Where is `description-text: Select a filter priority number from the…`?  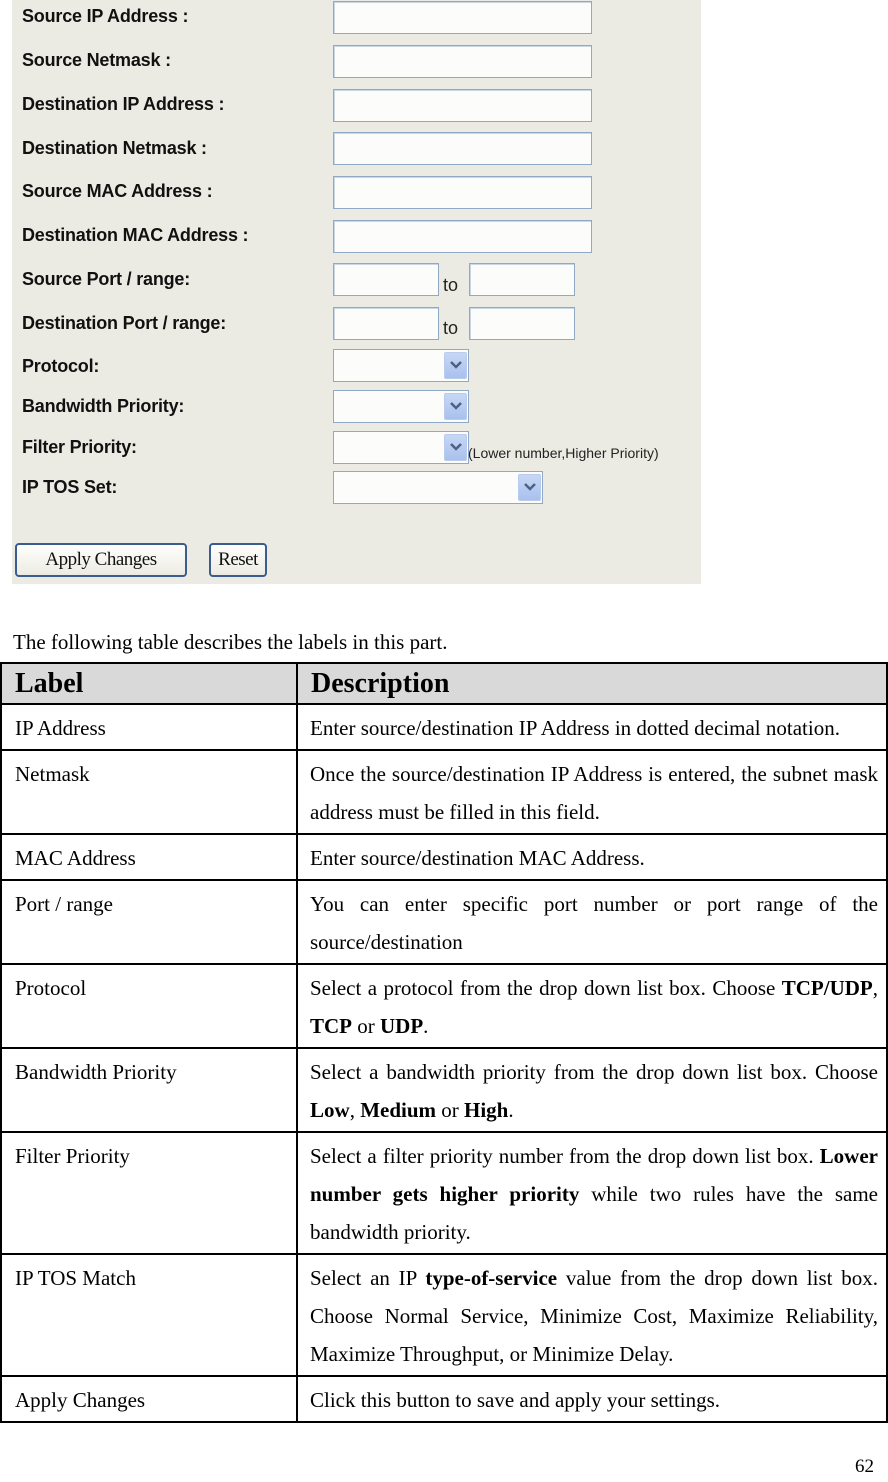 description-text: Select a filter priority number from the… is located at coordinates (565, 1156).